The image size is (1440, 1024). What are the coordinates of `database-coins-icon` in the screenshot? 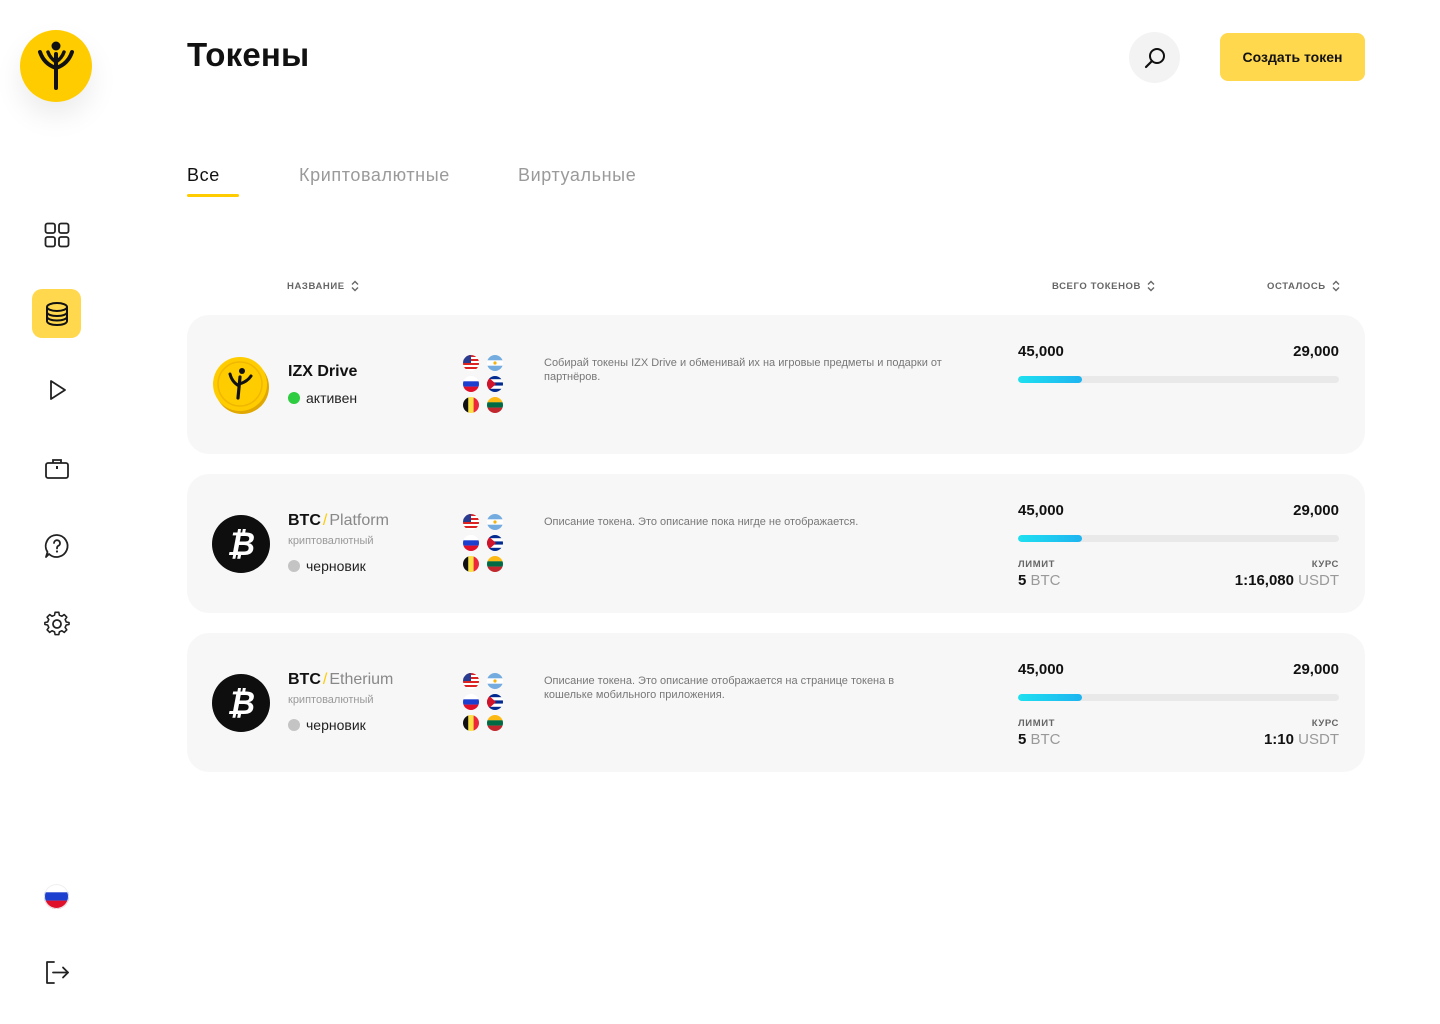 It's located at (56, 313).